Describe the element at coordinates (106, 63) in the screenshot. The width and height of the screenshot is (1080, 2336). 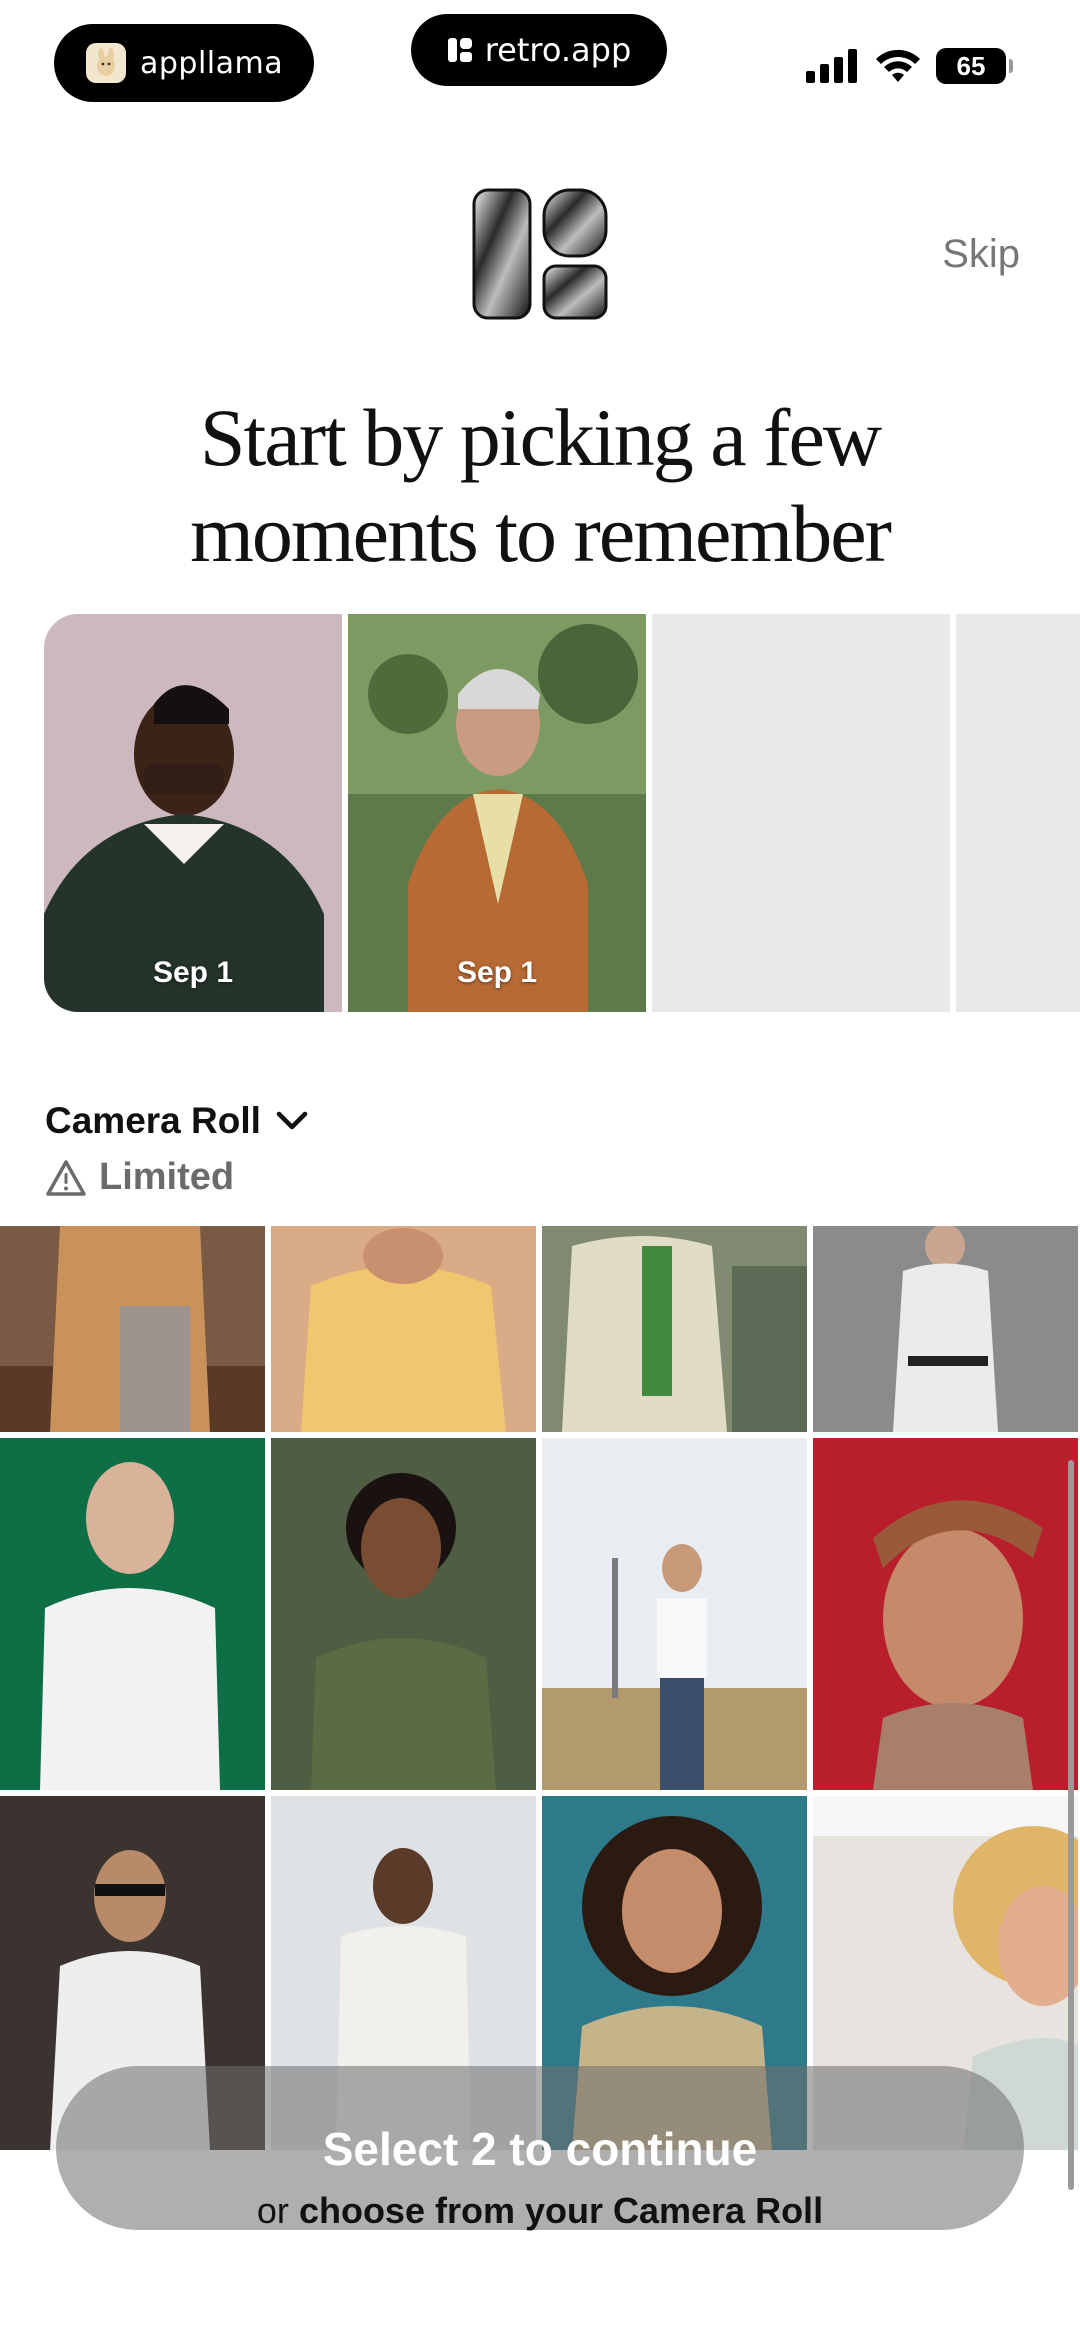
I see `llama-icon` at that location.